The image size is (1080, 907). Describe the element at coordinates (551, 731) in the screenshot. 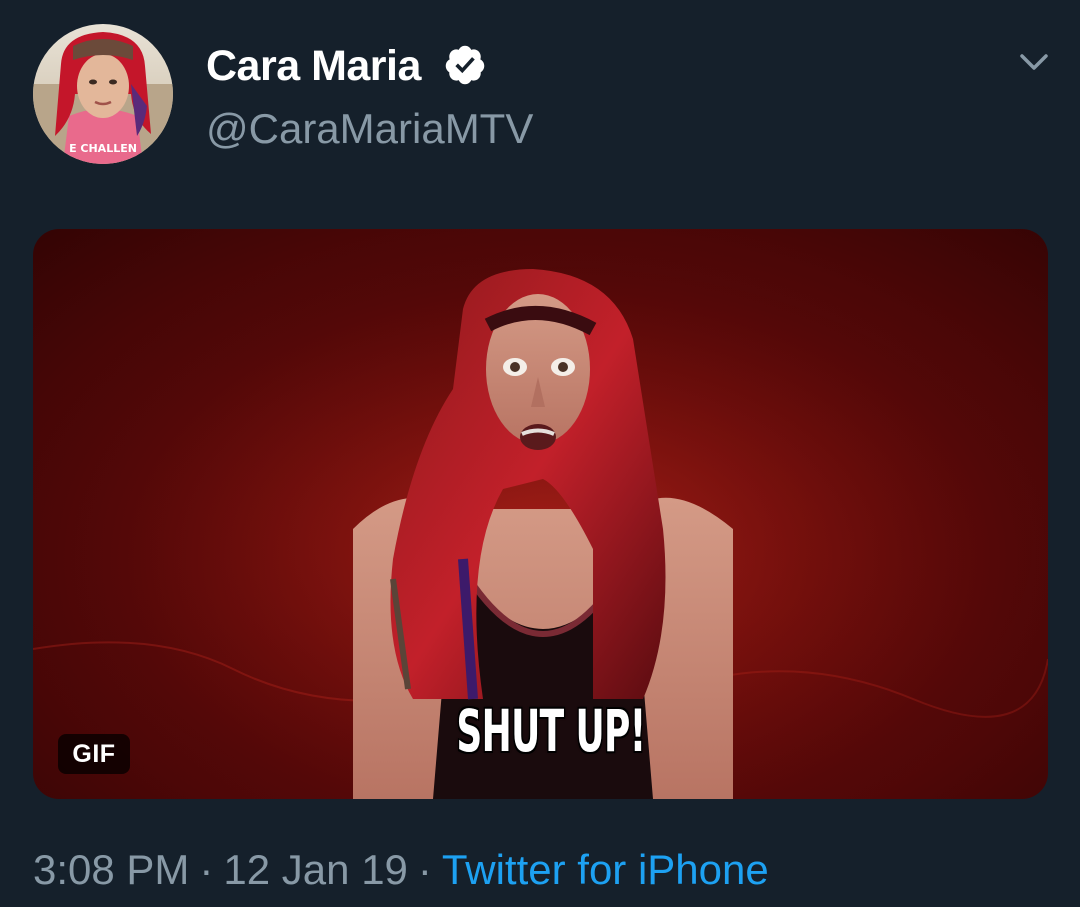

I see `gif-caption: SHUT UP!` at that location.